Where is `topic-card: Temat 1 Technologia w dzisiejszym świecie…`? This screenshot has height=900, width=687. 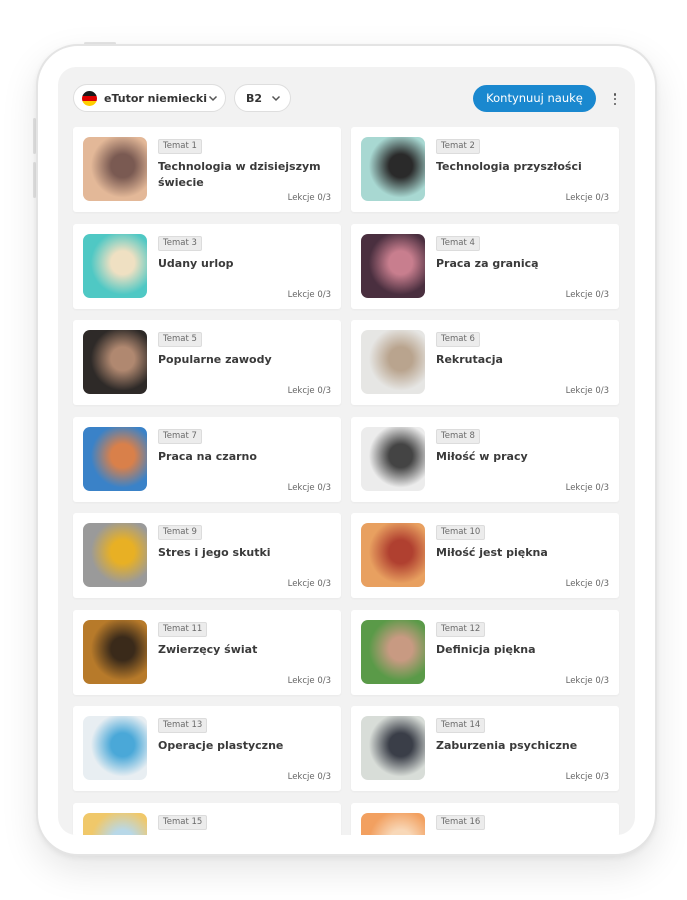
topic-card: Temat 1 Technologia w dzisiejszym świecie… is located at coordinates (207, 169).